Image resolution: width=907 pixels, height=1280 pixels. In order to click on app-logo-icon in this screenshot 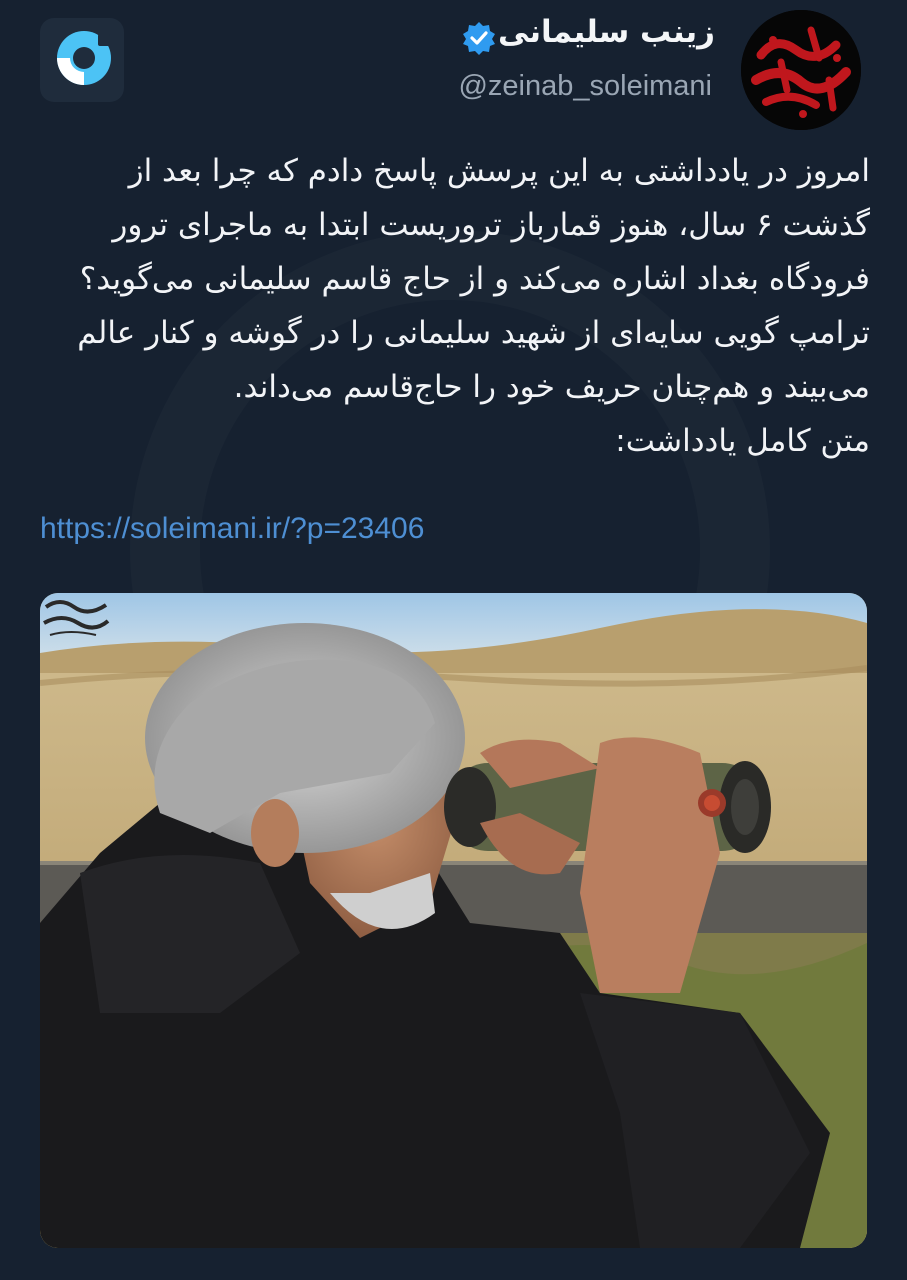, I will do `click(82, 60)`.